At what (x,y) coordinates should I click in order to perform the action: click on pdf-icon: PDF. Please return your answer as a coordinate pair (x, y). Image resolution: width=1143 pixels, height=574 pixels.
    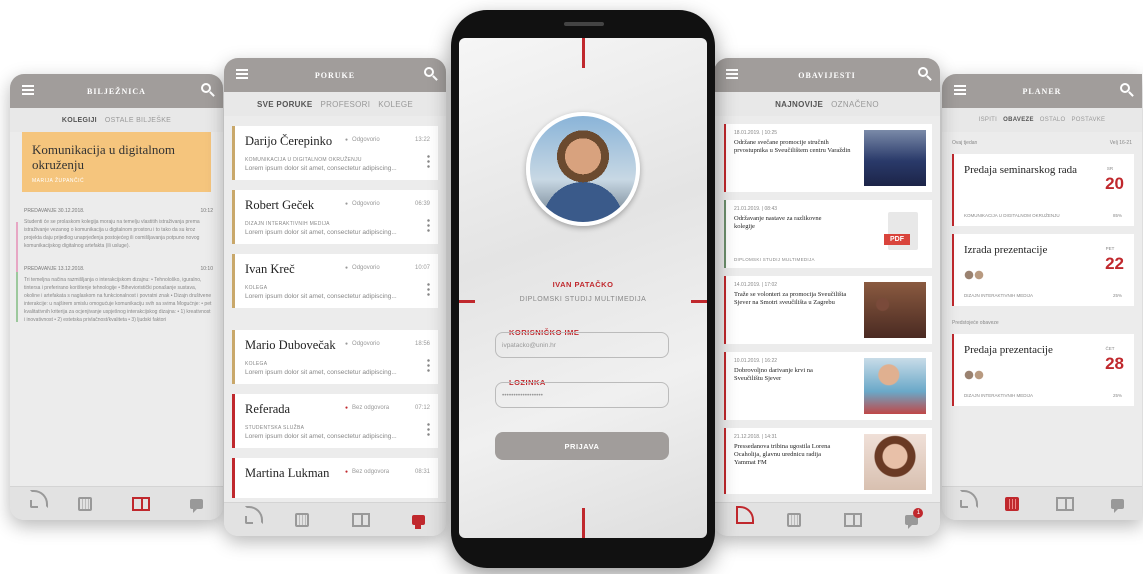
    Looking at the image, I should click on (901, 231).